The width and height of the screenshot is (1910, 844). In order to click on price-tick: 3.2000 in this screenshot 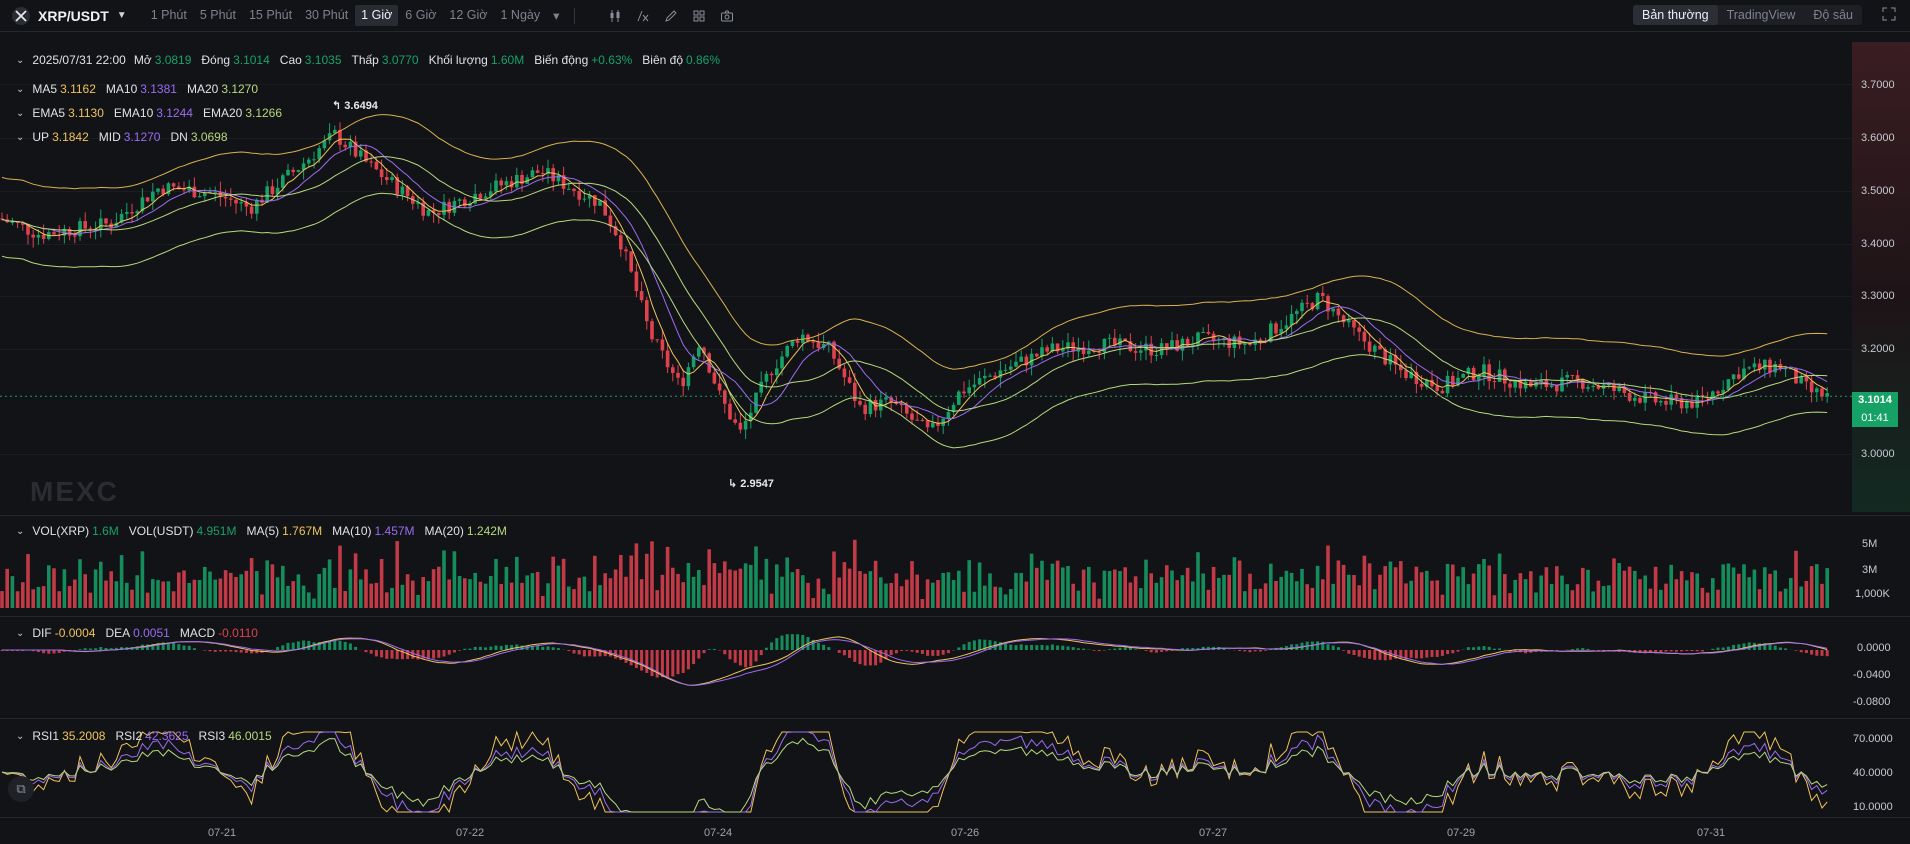, I will do `click(1878, 349)`.